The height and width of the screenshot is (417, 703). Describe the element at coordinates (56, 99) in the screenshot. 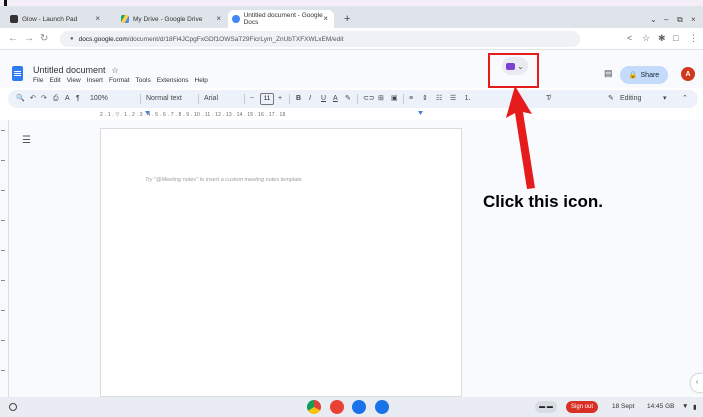

I see `print-icon: ⎙` at that location.